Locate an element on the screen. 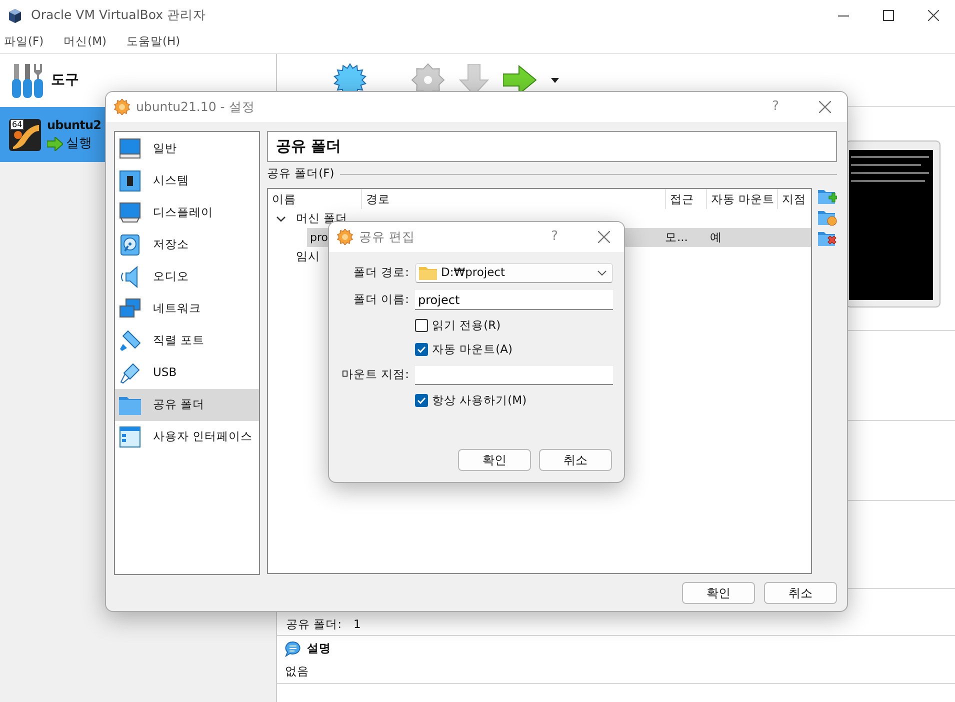 The width and height of the screenshot is (955, 702). column-header: 자동 마운트 is located at coordinates (742, 199).